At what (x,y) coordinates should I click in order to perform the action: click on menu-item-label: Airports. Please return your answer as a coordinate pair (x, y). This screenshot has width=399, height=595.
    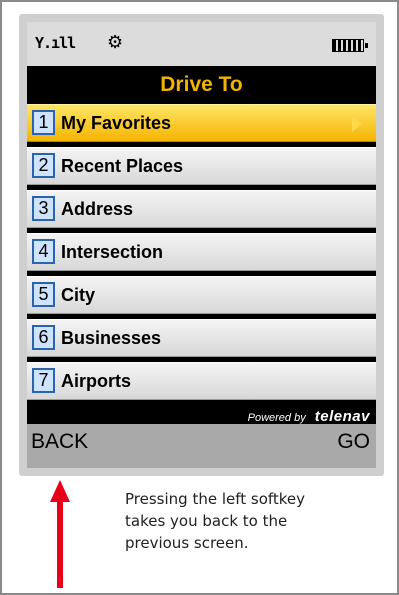
    Looking at the image, I should click on (96, 381).